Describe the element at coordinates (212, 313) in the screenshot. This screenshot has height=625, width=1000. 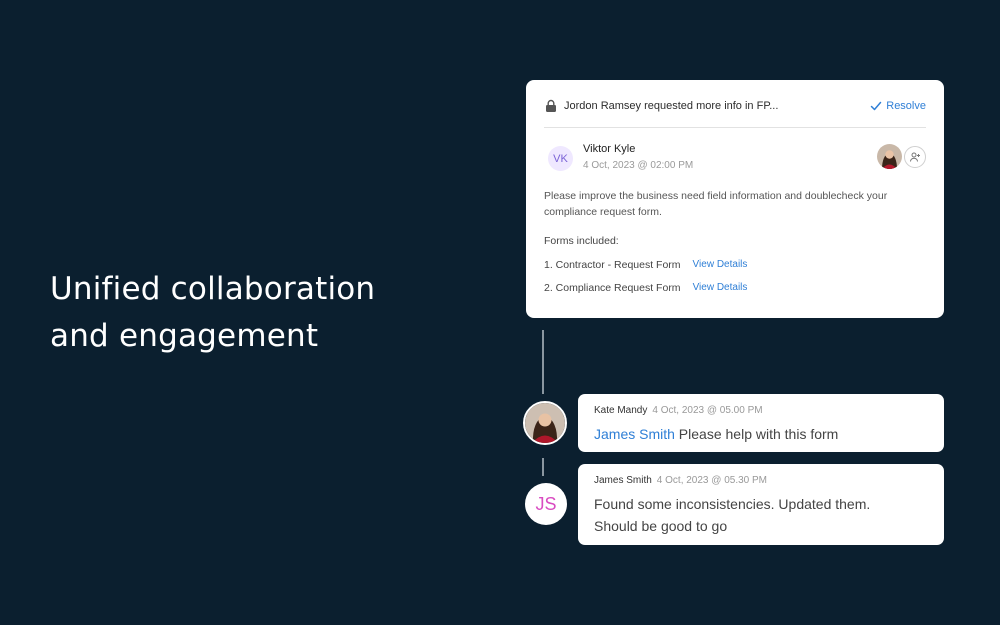
I see `headline: Unified collaboration and engagement` at that location.